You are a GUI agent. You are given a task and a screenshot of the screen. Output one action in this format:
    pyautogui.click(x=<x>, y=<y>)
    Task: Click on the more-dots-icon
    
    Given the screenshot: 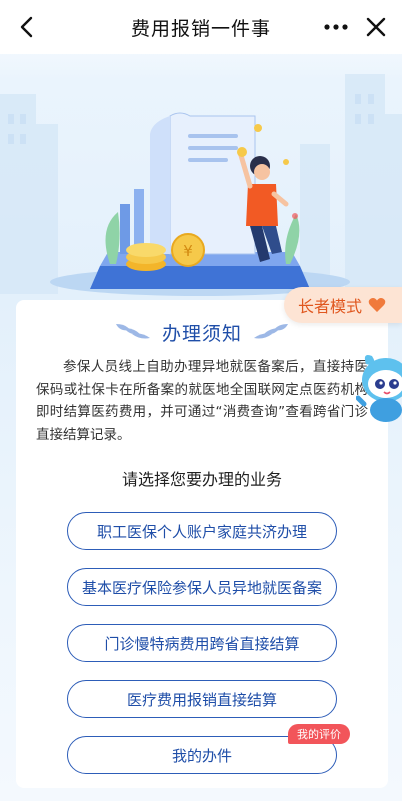 What is the action you would take?
    pyautogui.click(x=336, y=27)
    